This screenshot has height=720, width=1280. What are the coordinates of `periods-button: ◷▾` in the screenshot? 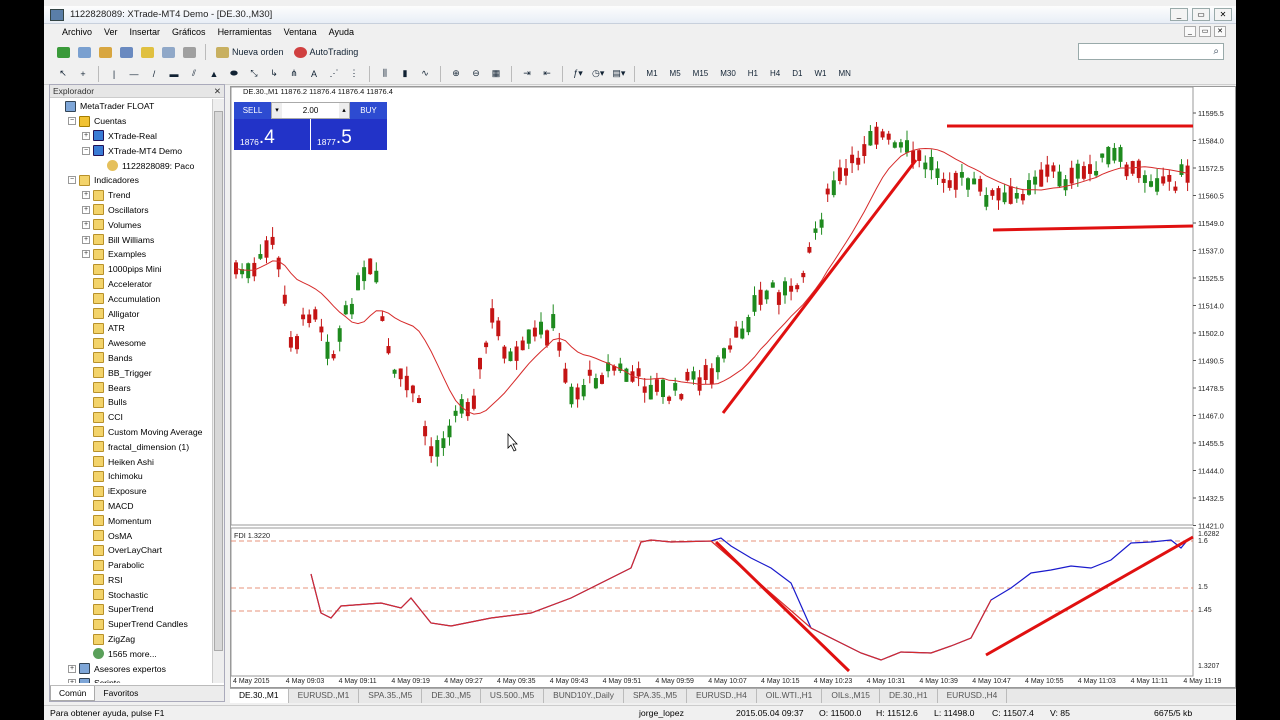 It's located at (598, 74).